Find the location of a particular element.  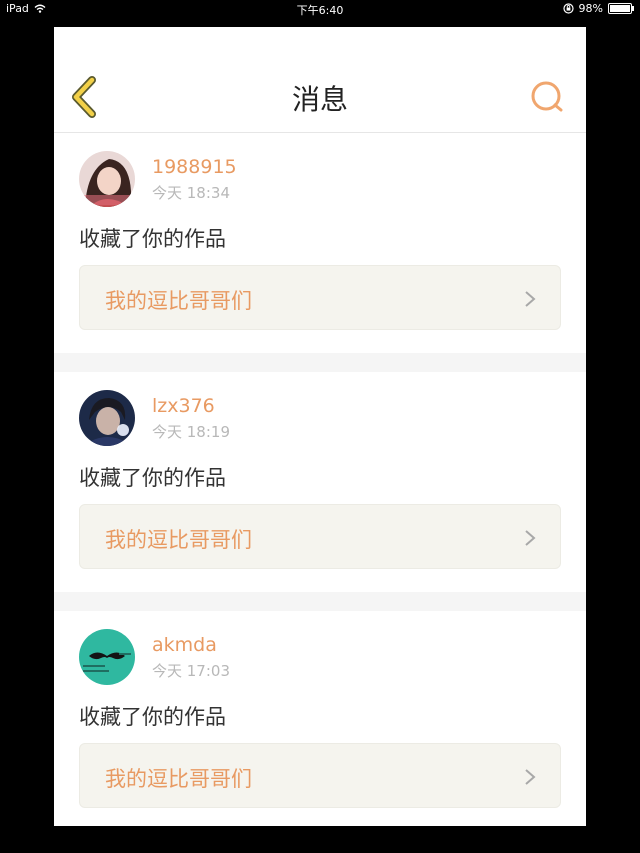

page-title: 消息 is located at coordinates (319, 99).